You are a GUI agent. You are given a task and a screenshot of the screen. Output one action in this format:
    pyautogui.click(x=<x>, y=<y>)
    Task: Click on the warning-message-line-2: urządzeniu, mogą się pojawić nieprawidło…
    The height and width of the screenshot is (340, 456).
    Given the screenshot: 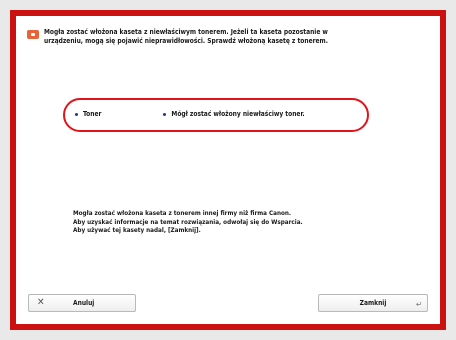 What is the action you would take?
    pyautogui.click(x=186, y=41)
    